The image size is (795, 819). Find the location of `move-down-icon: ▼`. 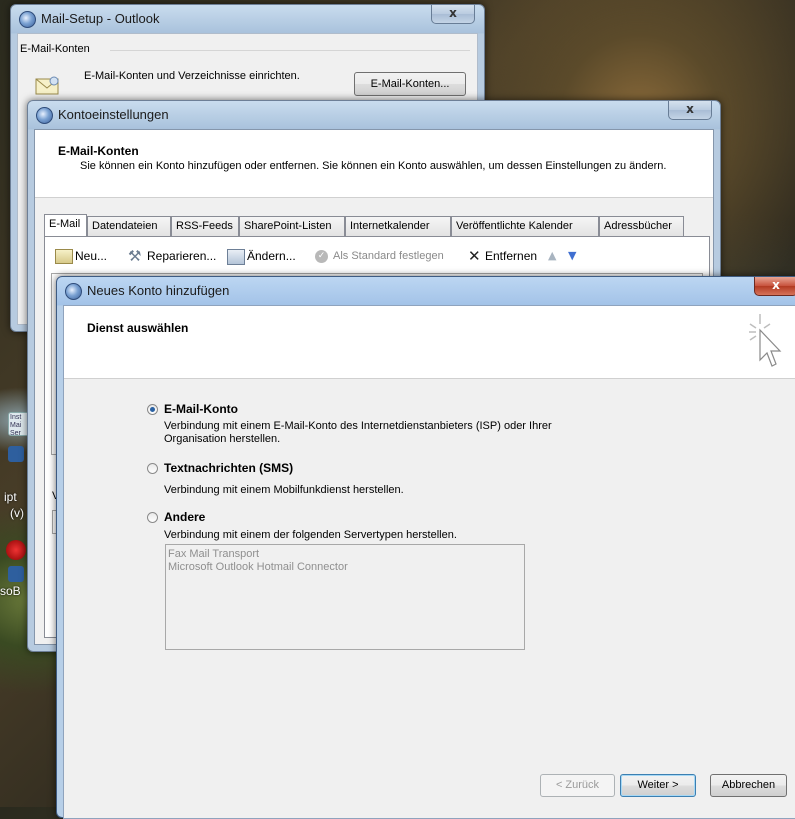

move-down-icon: ▼ is located at coordinates (572, 256).